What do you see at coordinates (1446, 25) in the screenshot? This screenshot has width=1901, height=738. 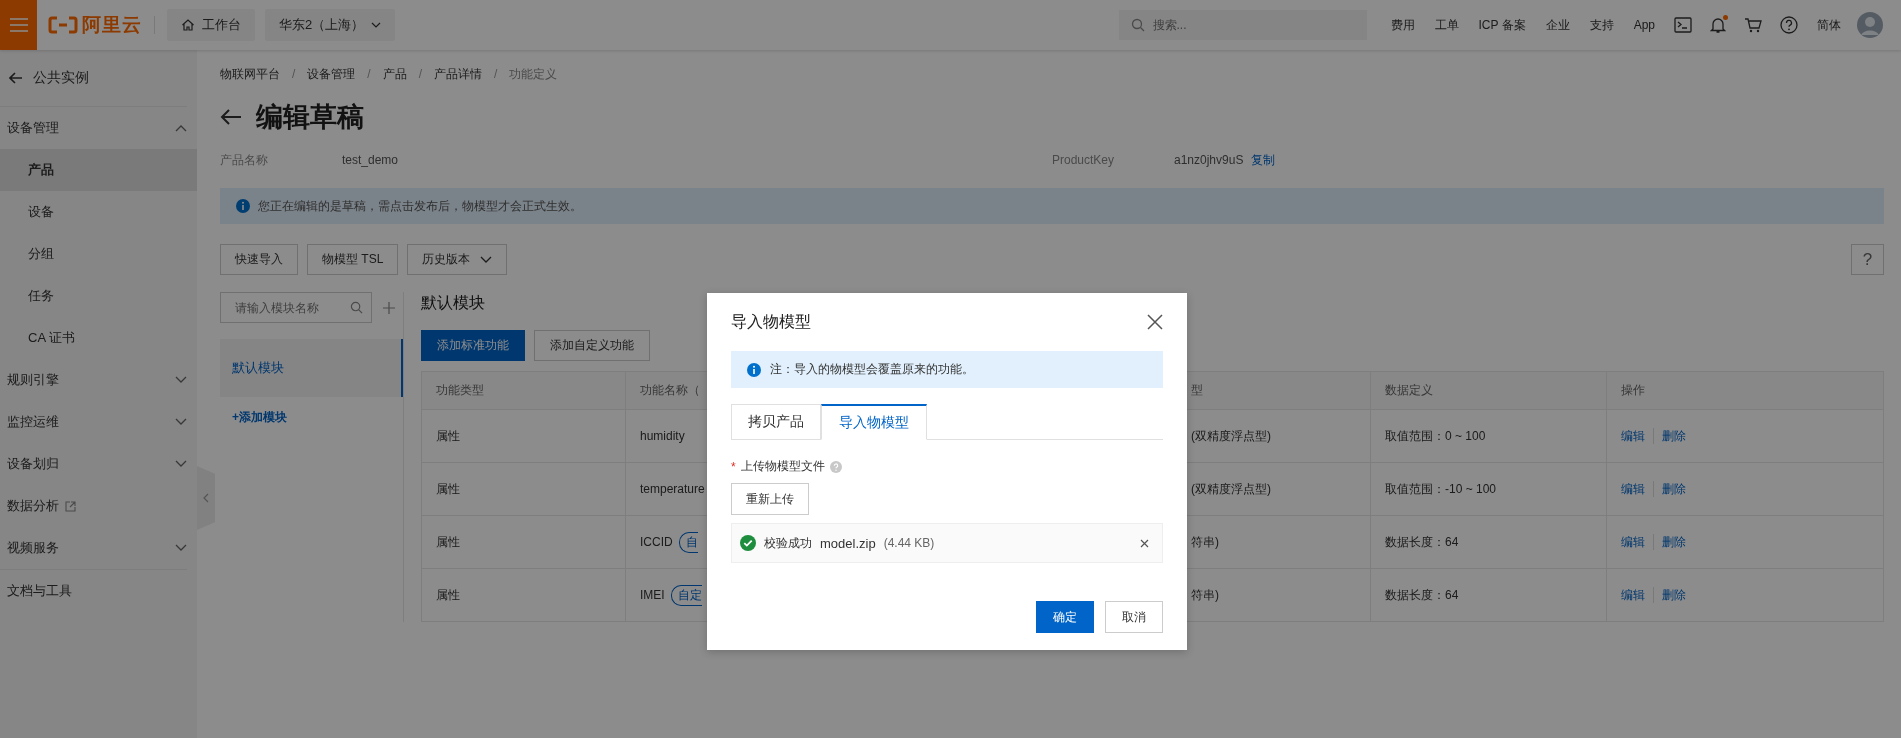 I see `top-nav-link: 工单` at bounding box center [1446, 25].